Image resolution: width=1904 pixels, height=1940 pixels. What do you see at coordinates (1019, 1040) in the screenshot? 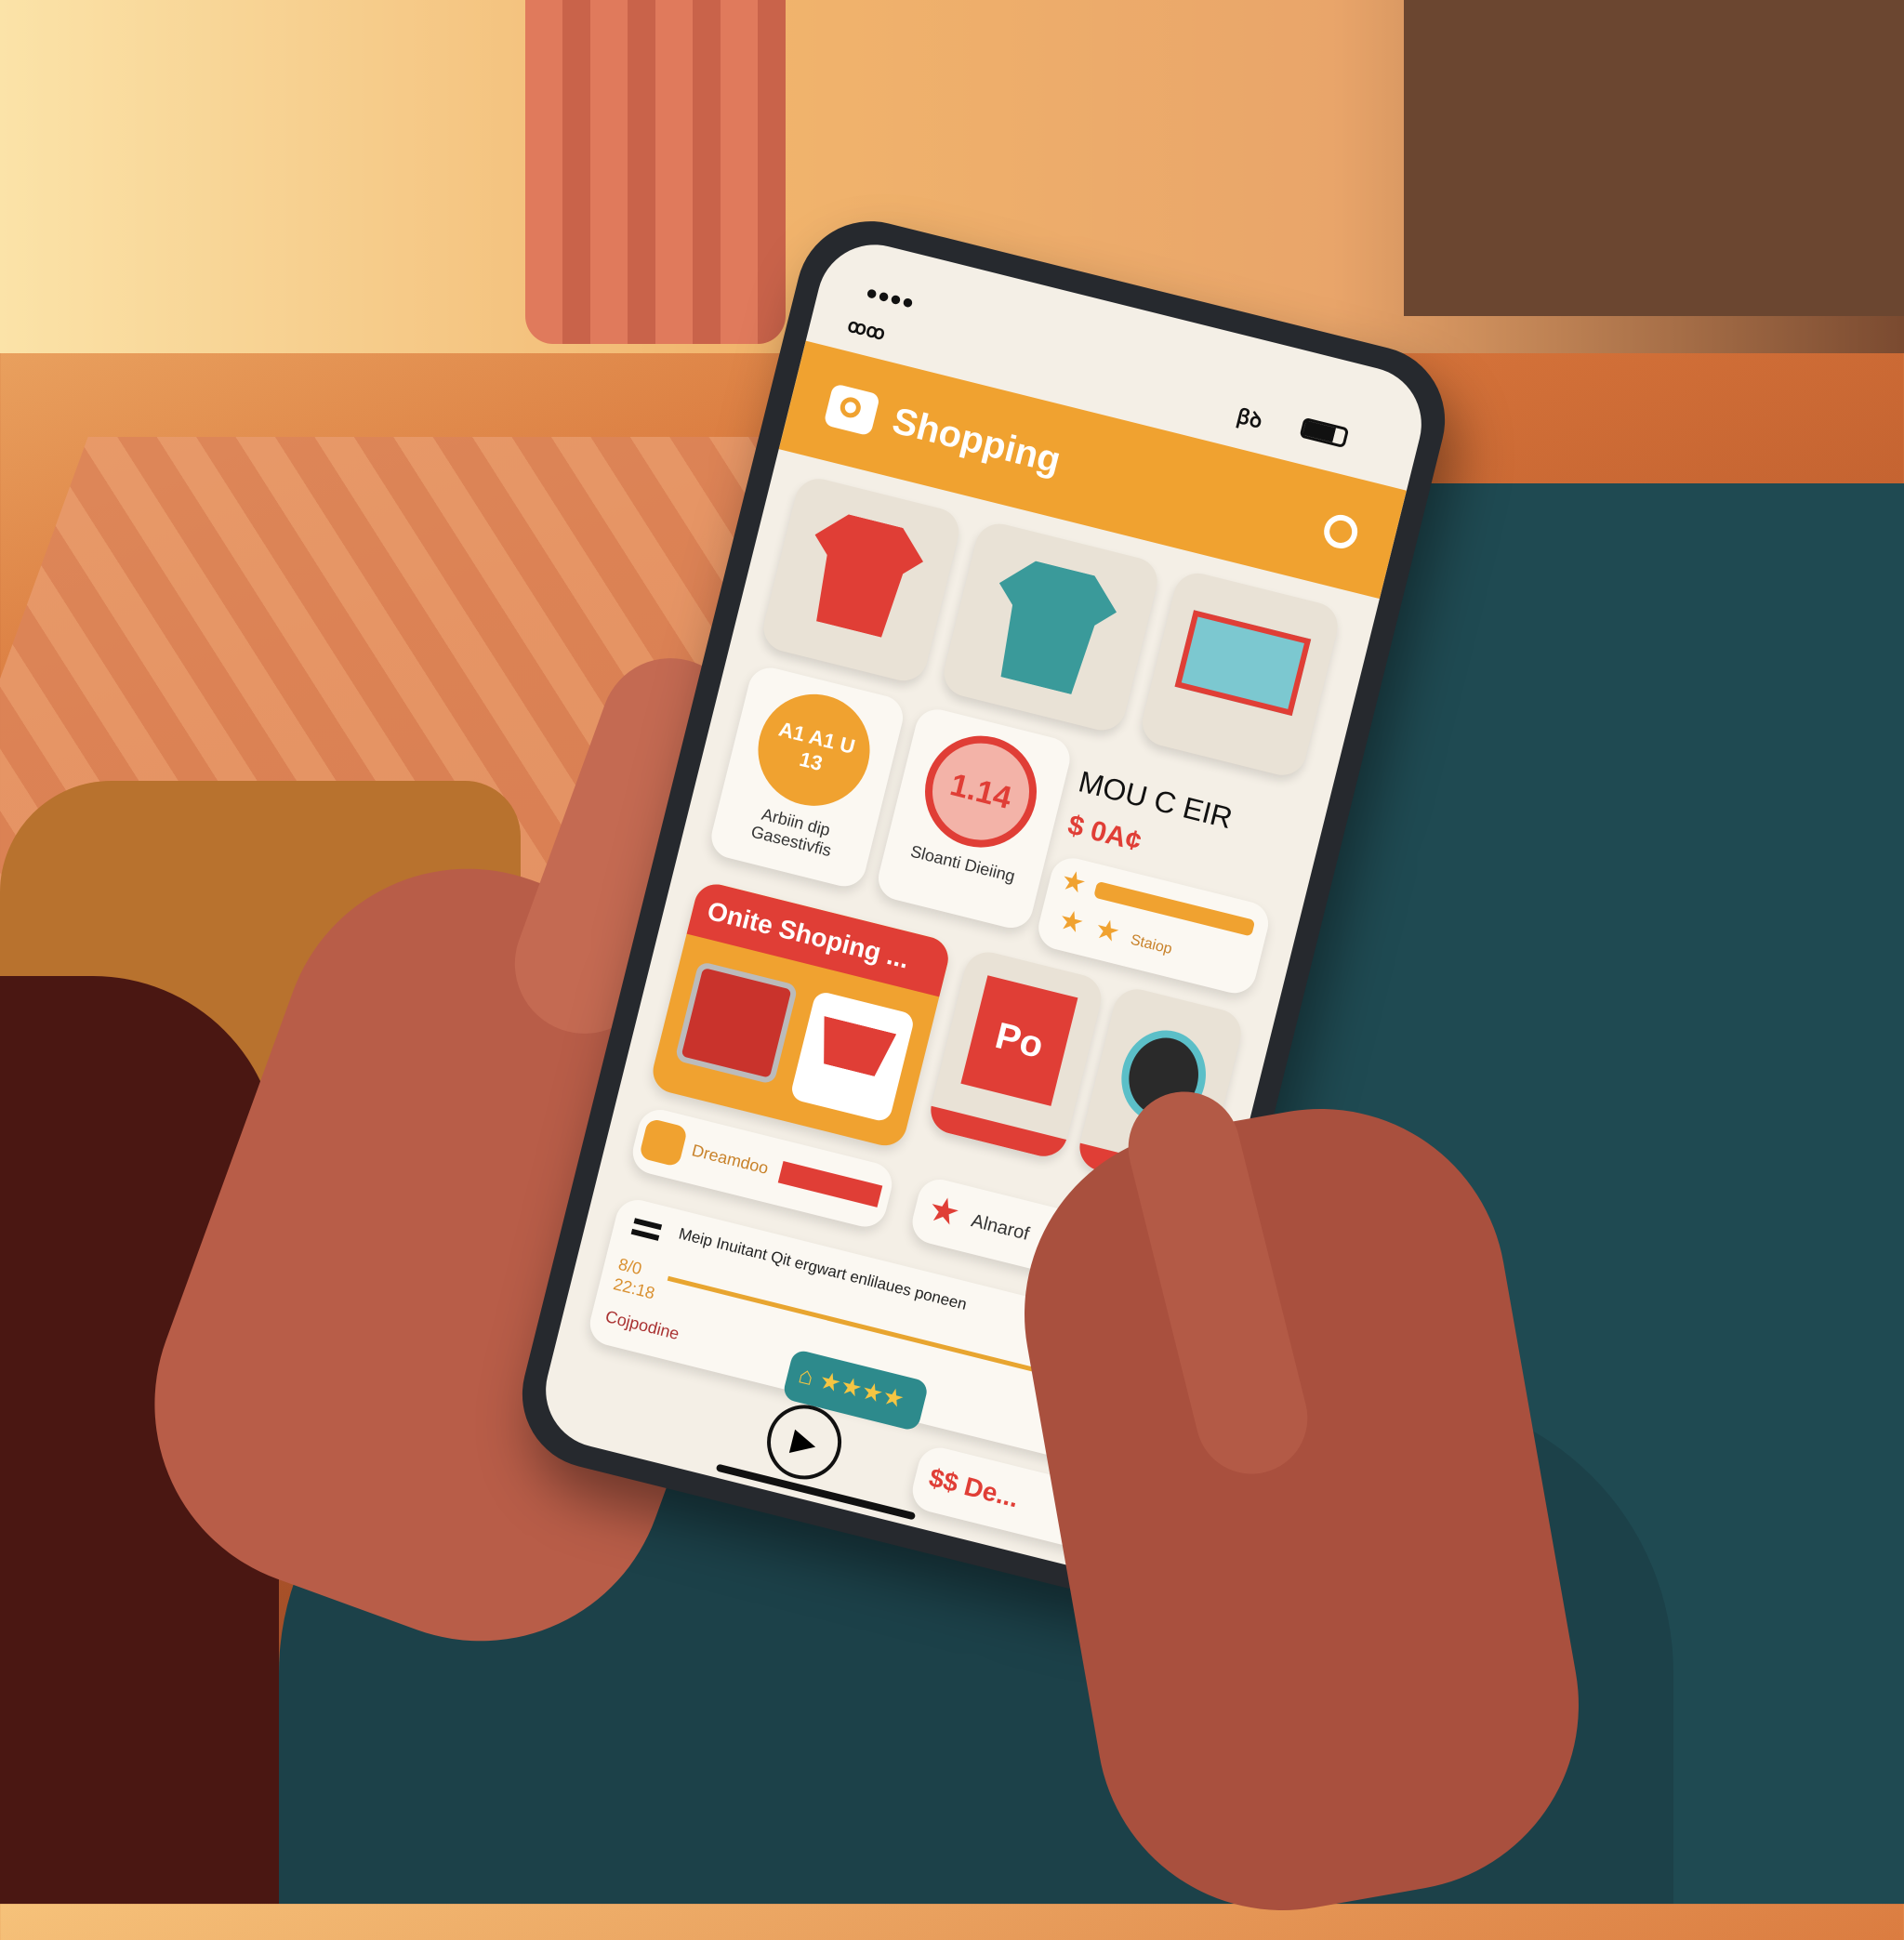
I see `po-label: Po` at bounding box center [1019, 1040].